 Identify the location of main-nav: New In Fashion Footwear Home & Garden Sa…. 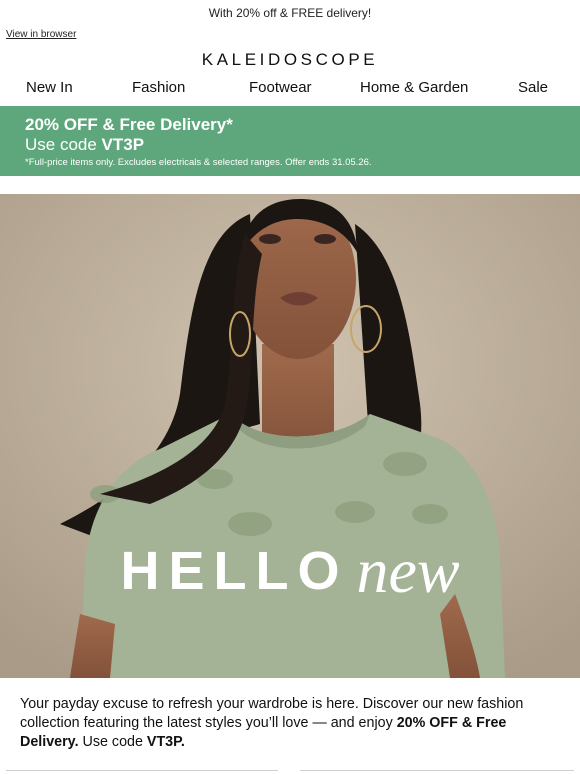
(290, 89).